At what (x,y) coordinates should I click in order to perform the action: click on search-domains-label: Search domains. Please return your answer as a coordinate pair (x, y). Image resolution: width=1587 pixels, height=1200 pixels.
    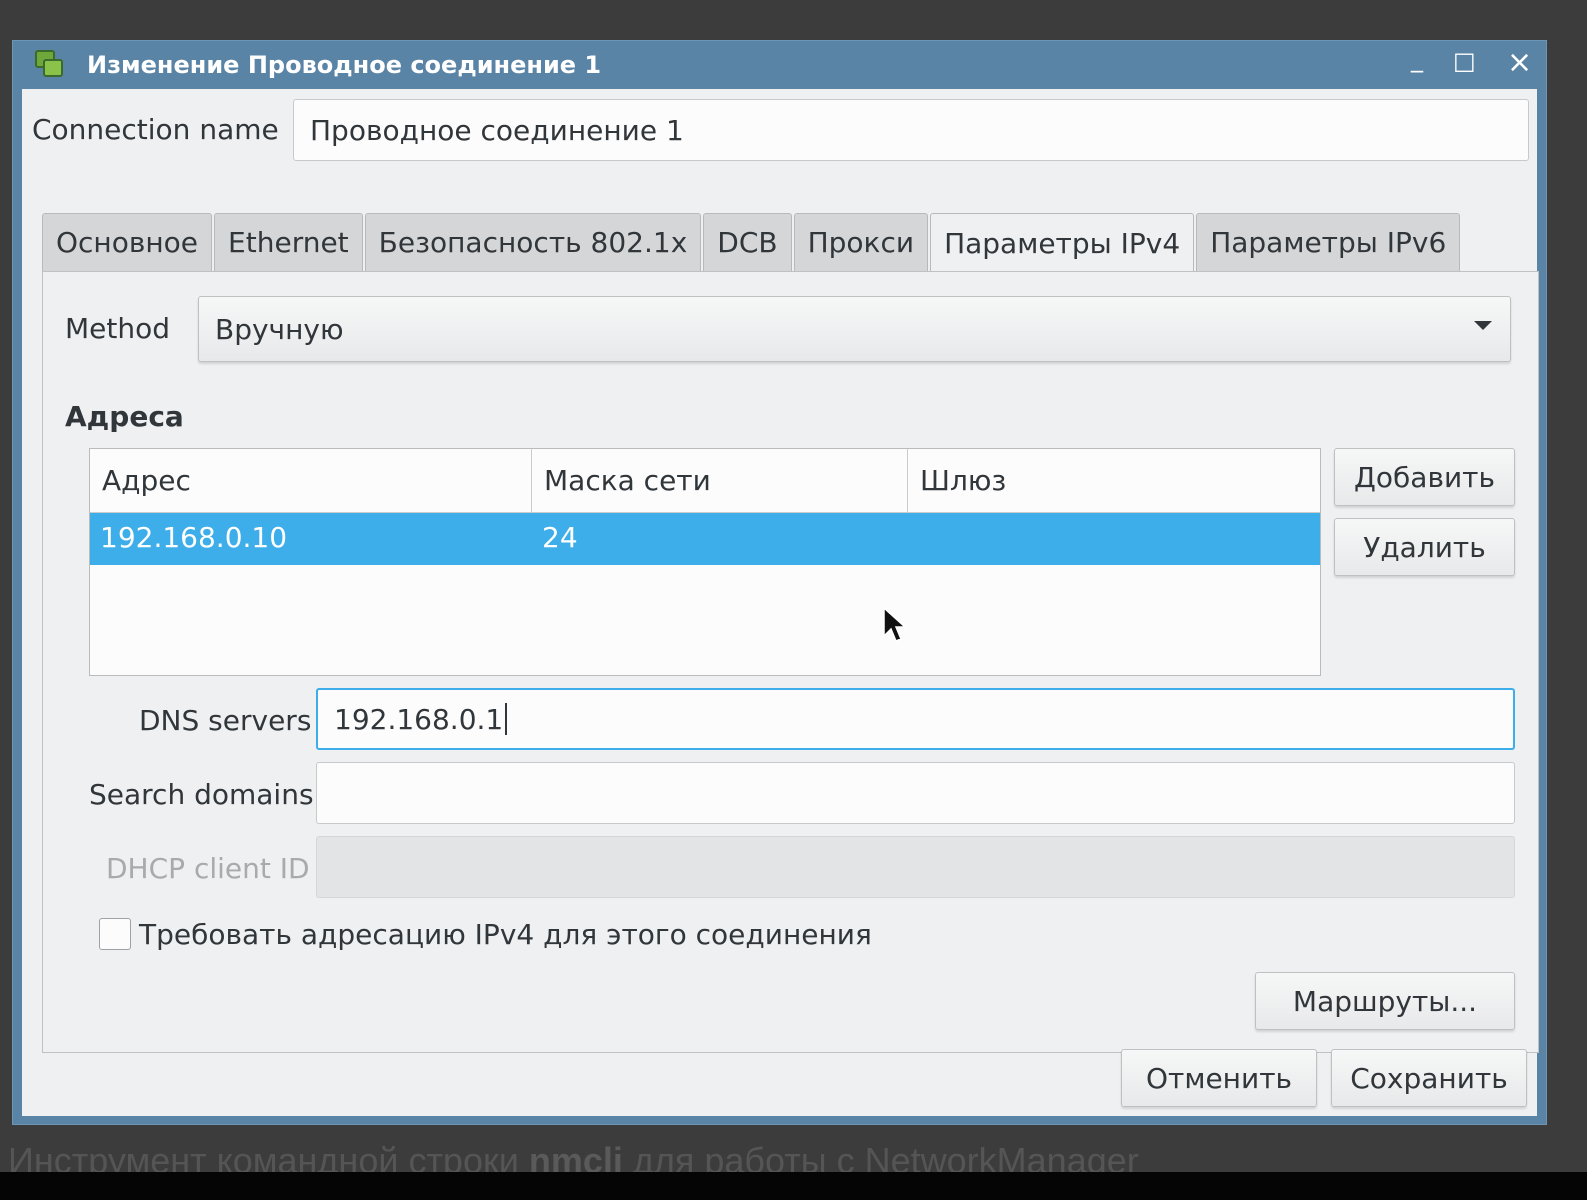
    Looking at the image, I should click on (201, 794).